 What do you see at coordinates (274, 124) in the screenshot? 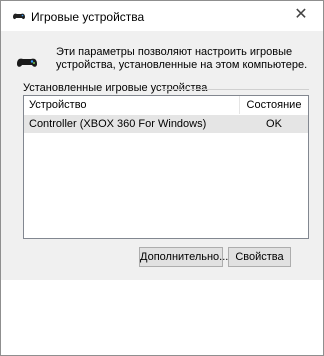
I see `device-status: OK` at bounding box center [274, 124].